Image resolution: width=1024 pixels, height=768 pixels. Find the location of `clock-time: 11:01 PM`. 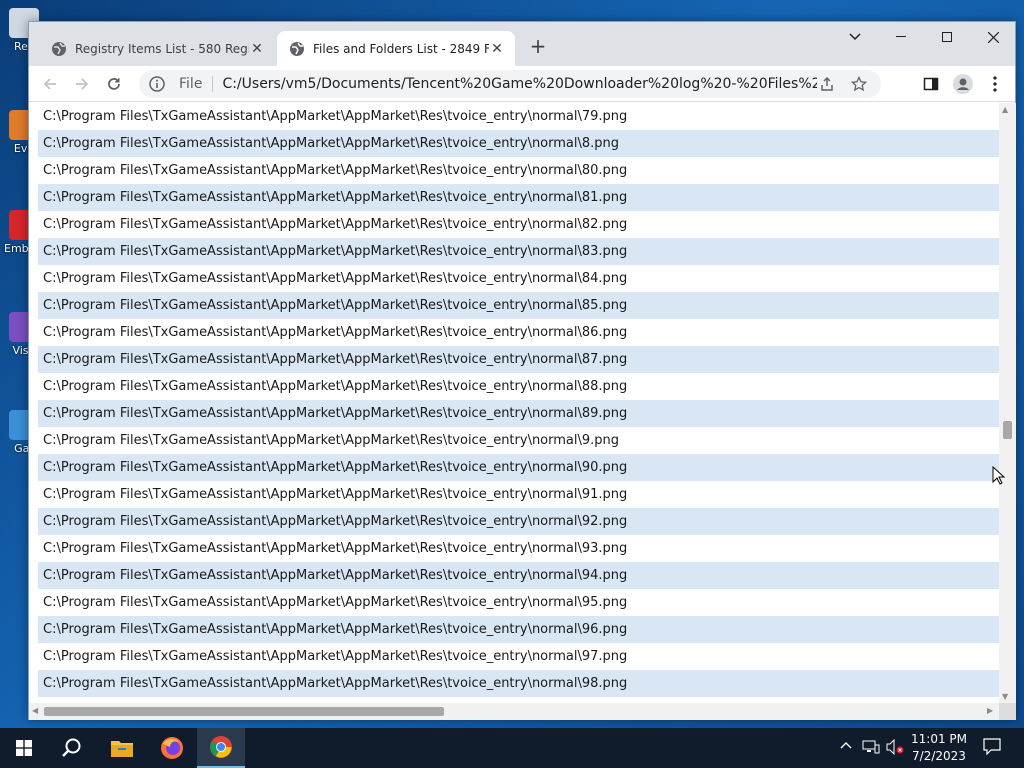

clock-time: 11:01 PM is located at coordinates (939, 739).